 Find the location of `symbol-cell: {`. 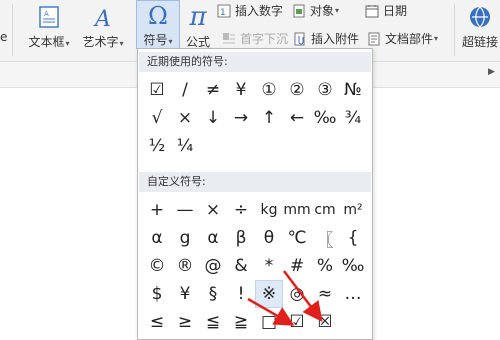

symbol-cell: { is located at coordinates (353, 238).